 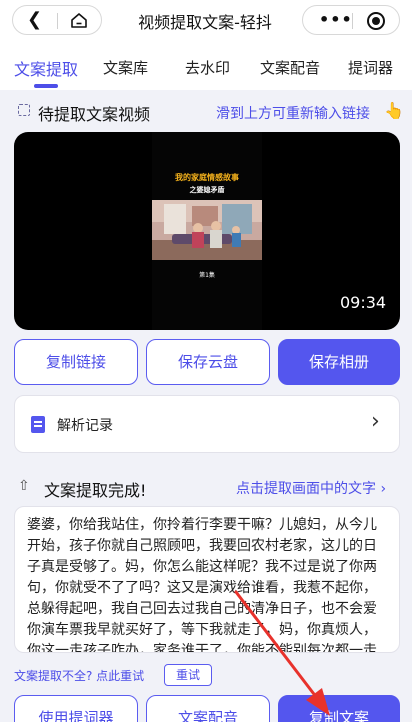 What do you see at coordinates (34, 19) in the screenshot?
I see `back-icon: ❮` at bounding box center [34, 19].